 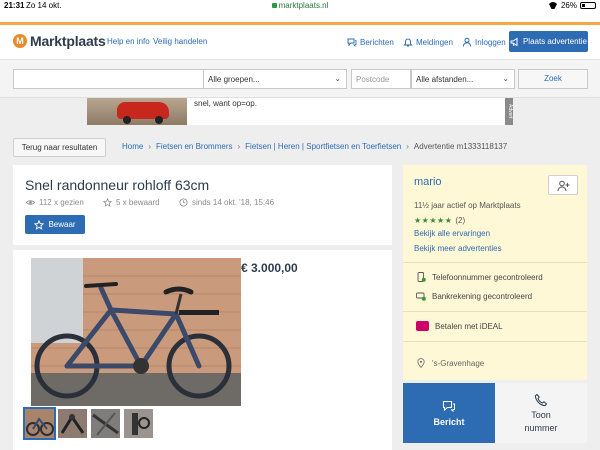 I want to click on banner-text: snel, want op=op., so click(x=225, y=103).